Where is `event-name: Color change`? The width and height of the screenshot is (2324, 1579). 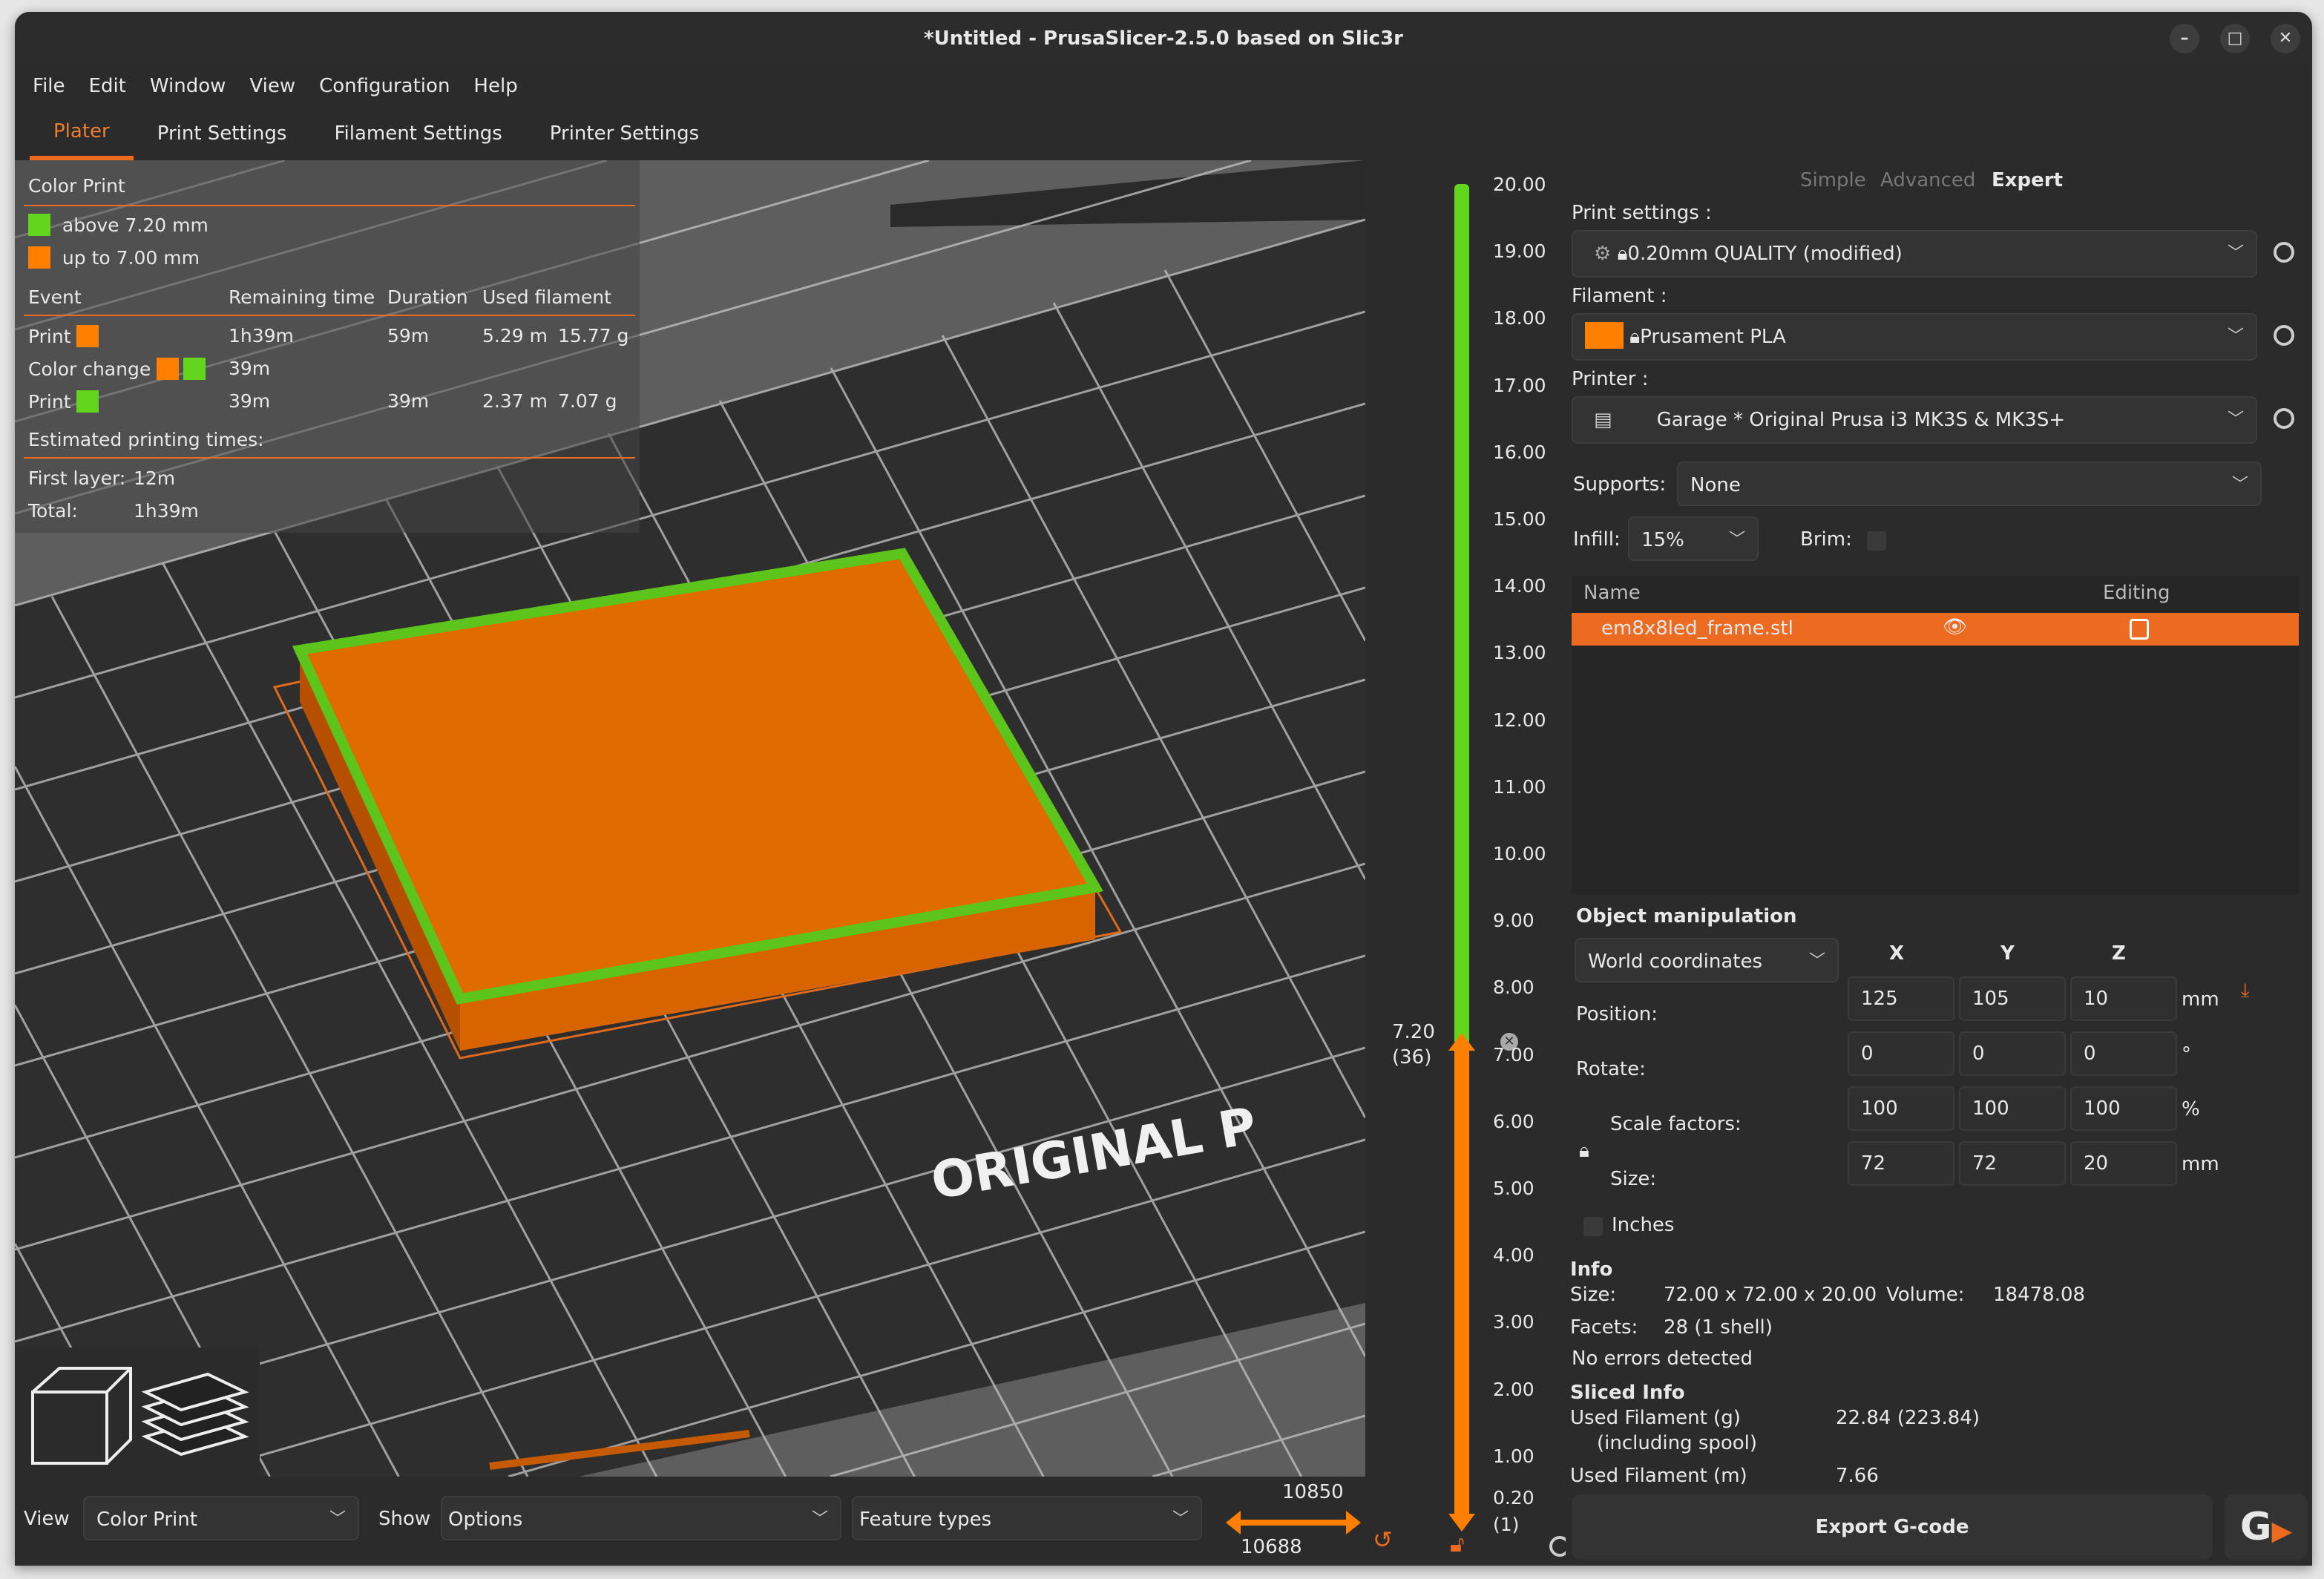
event-name: Color change is located at coordinates (89, 369).